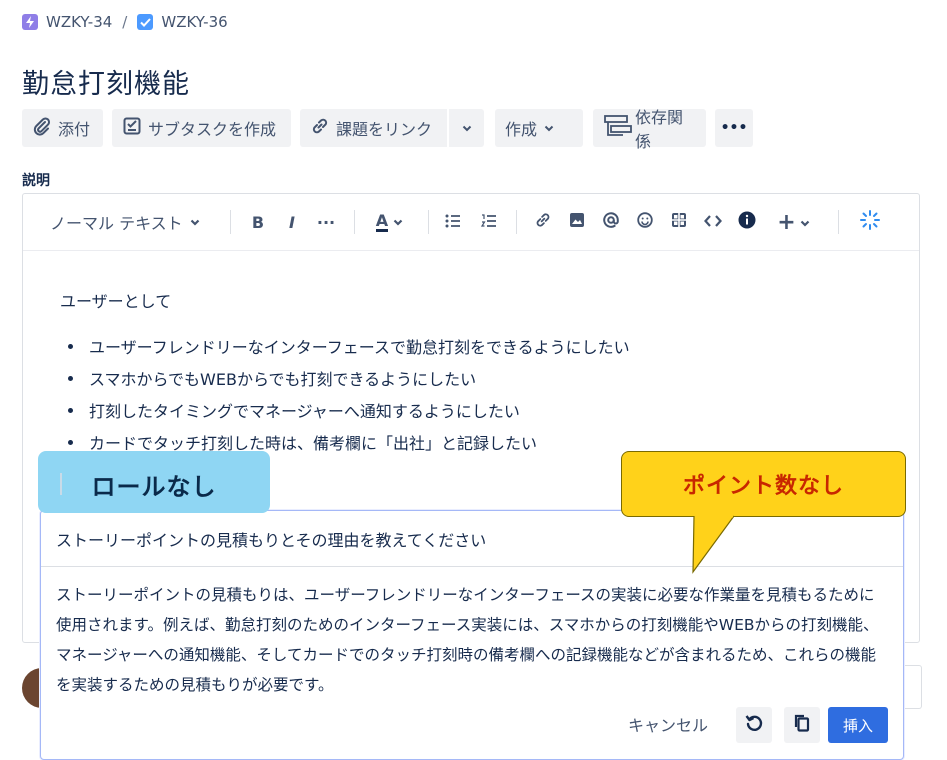  I want to click on avatar, so click(32, 688).